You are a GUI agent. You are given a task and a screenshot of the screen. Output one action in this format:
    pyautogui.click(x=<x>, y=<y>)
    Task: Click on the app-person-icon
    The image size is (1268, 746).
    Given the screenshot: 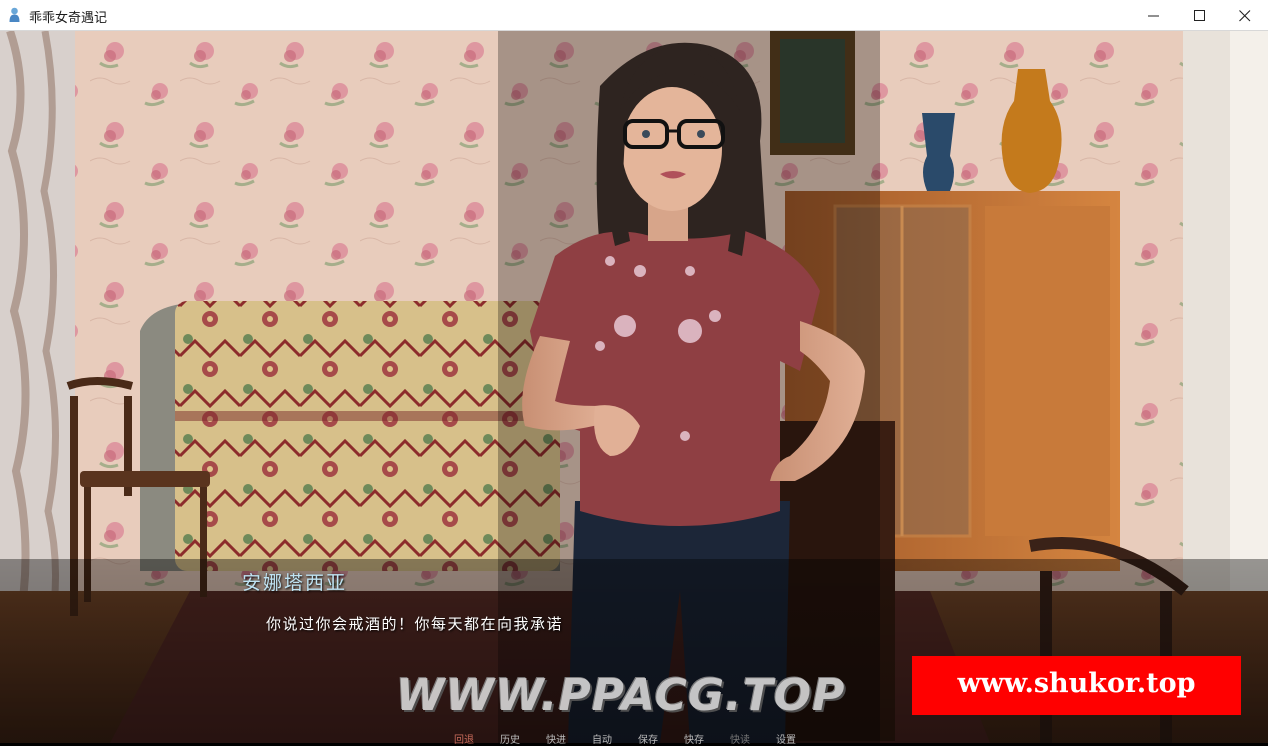 What is the action you would take?
    pyautogui.click(x=14, y=14)
    